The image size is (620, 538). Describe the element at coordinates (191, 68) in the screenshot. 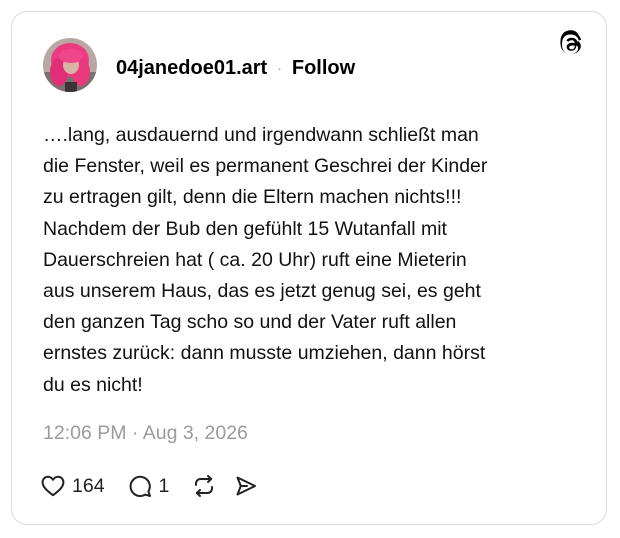

I see `username-link: 04janedoe01.art` at that location.